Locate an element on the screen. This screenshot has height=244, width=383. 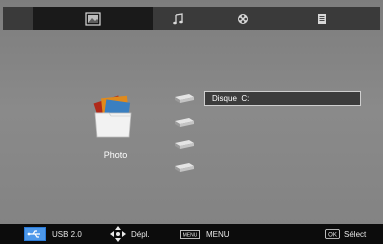
select-label: Sélect is located at coordinates (355, 234).